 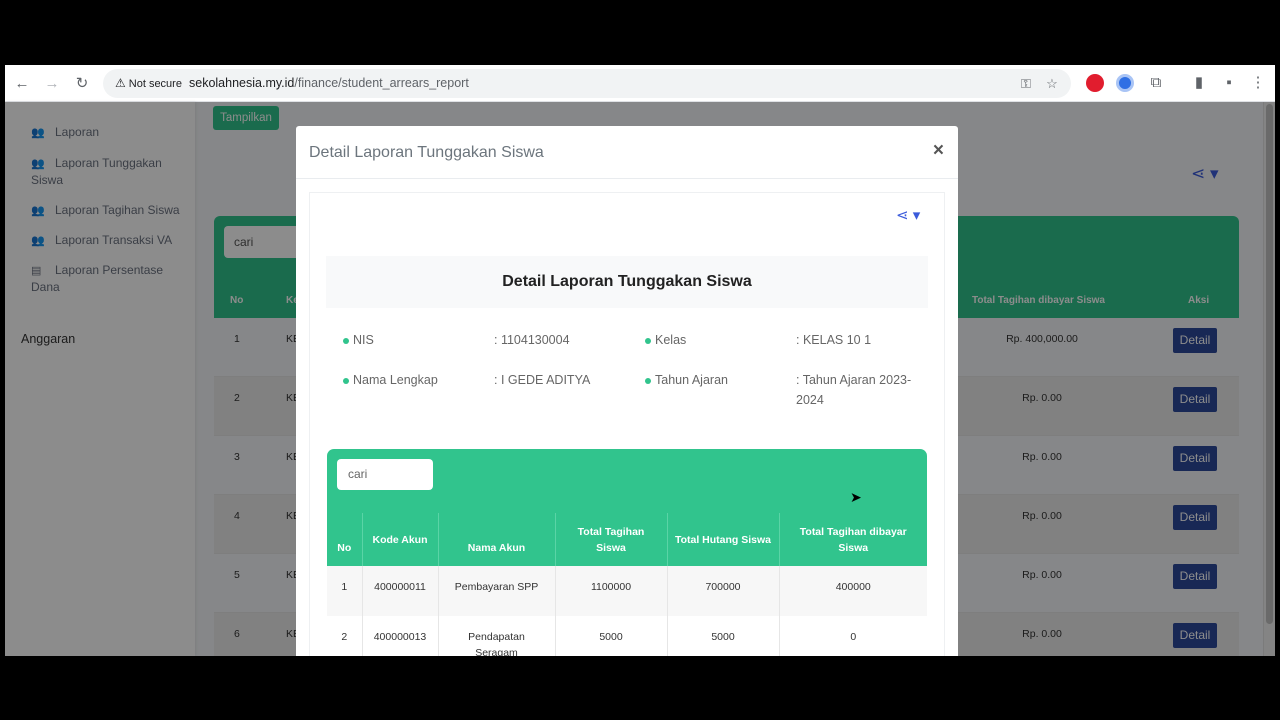 What do you see at coordinates (1258, 83) in the screenshot?
I see `menu-kebab-icon: ⋮` at bounding box center [1258, 83].